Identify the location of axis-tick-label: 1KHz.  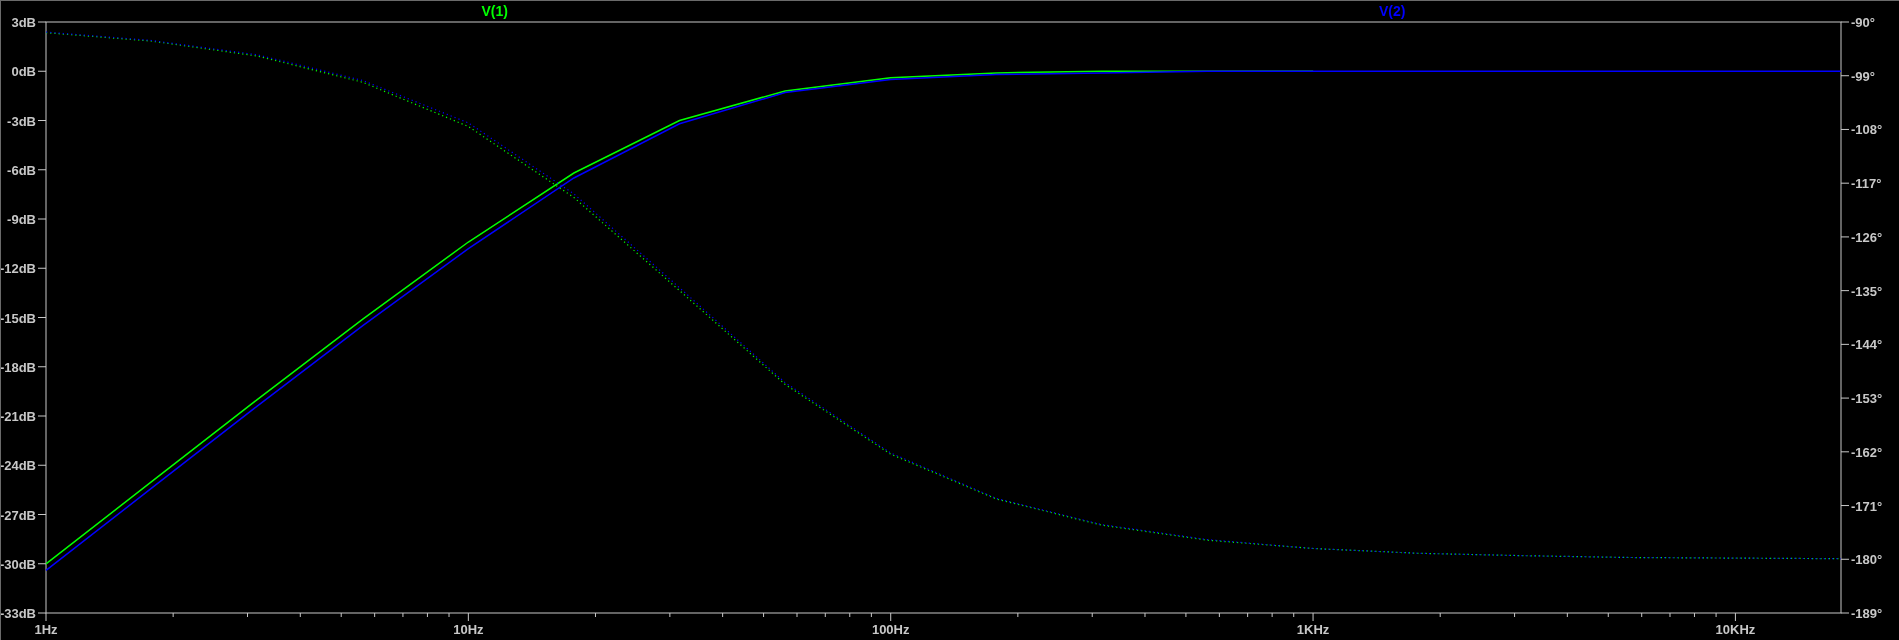
(1313, 629).